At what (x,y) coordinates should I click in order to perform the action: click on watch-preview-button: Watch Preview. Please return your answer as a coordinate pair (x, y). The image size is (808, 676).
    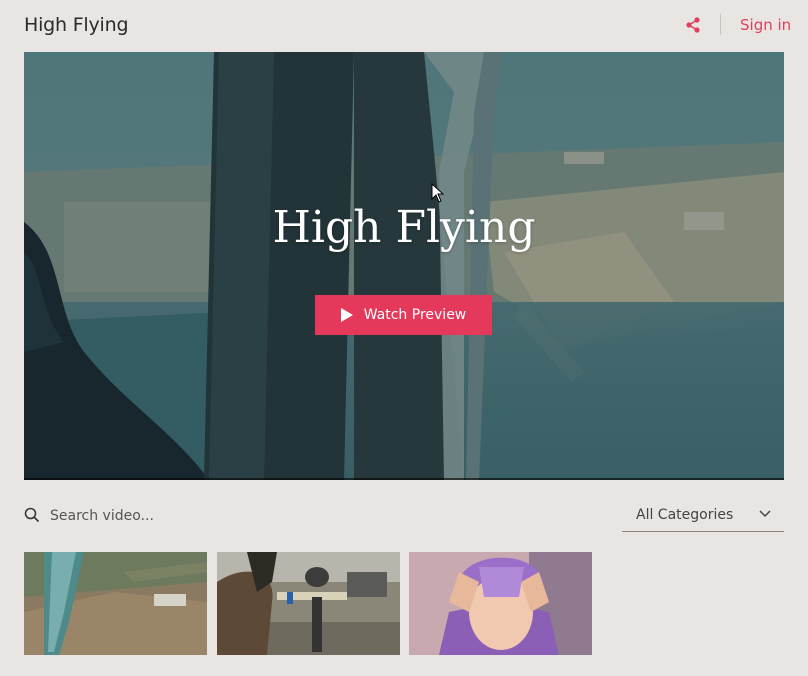
    Looking at the image, I should click on (403, 315).